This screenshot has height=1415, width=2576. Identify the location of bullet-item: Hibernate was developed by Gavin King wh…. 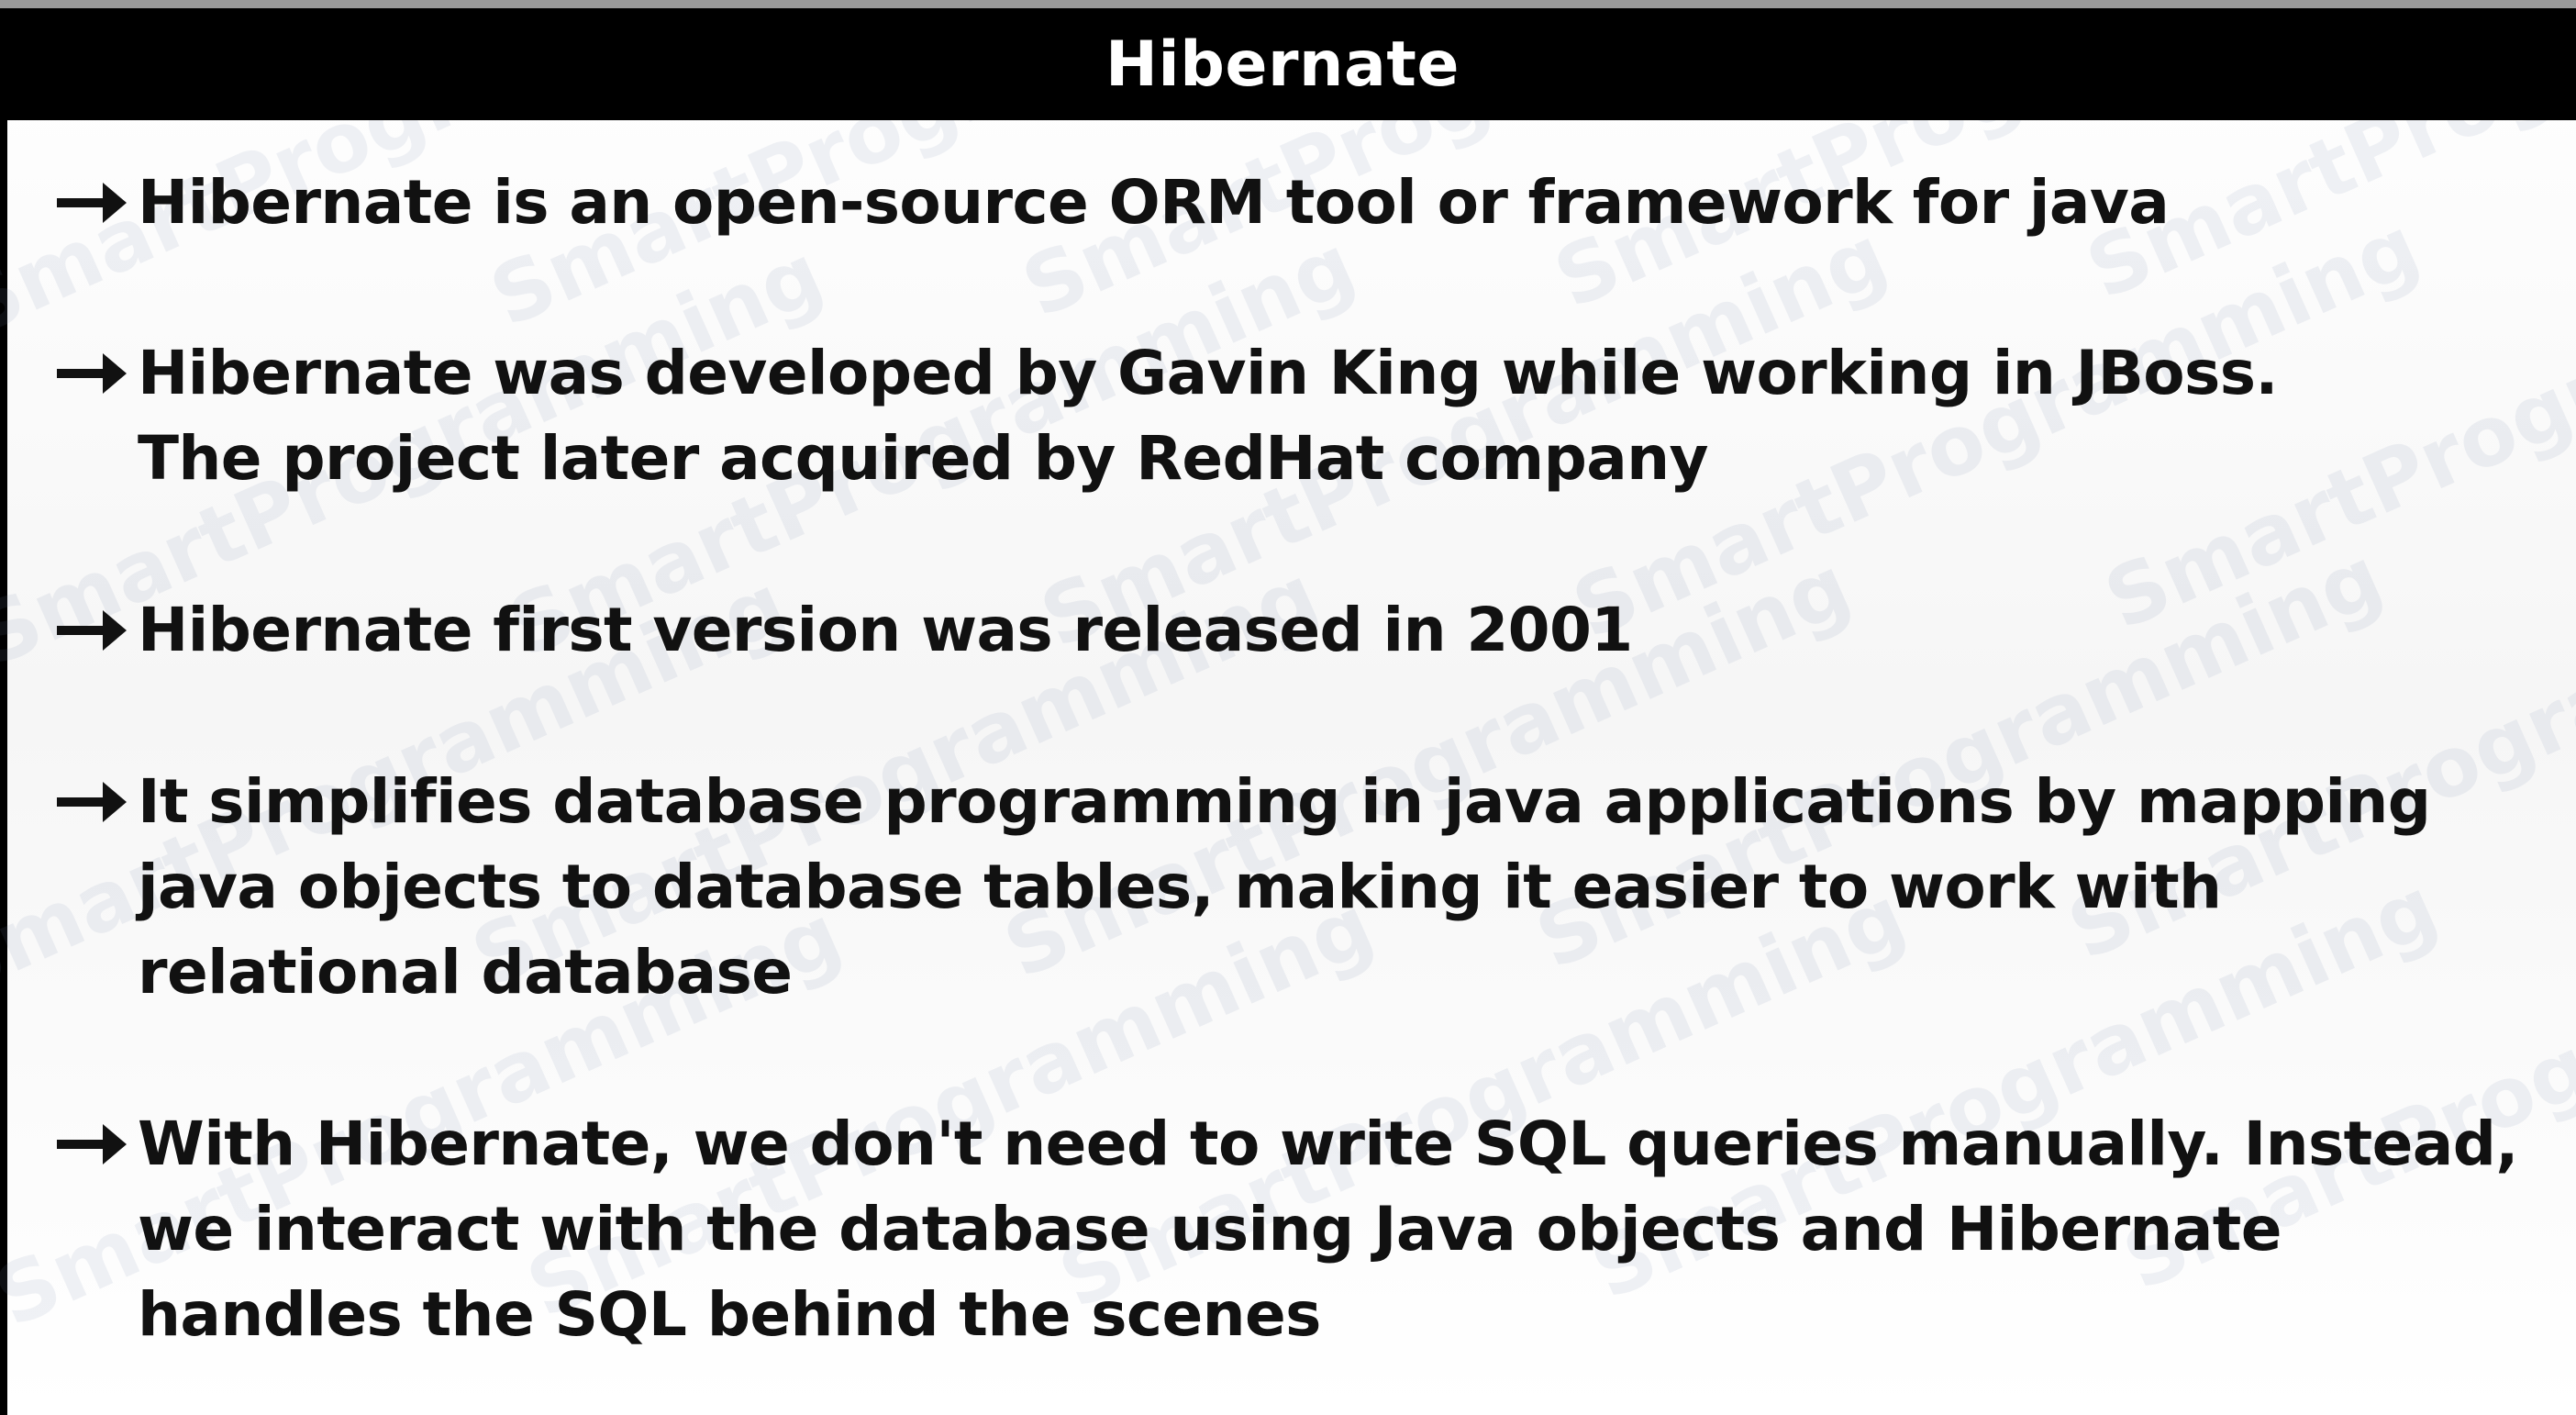
(1166, 416).